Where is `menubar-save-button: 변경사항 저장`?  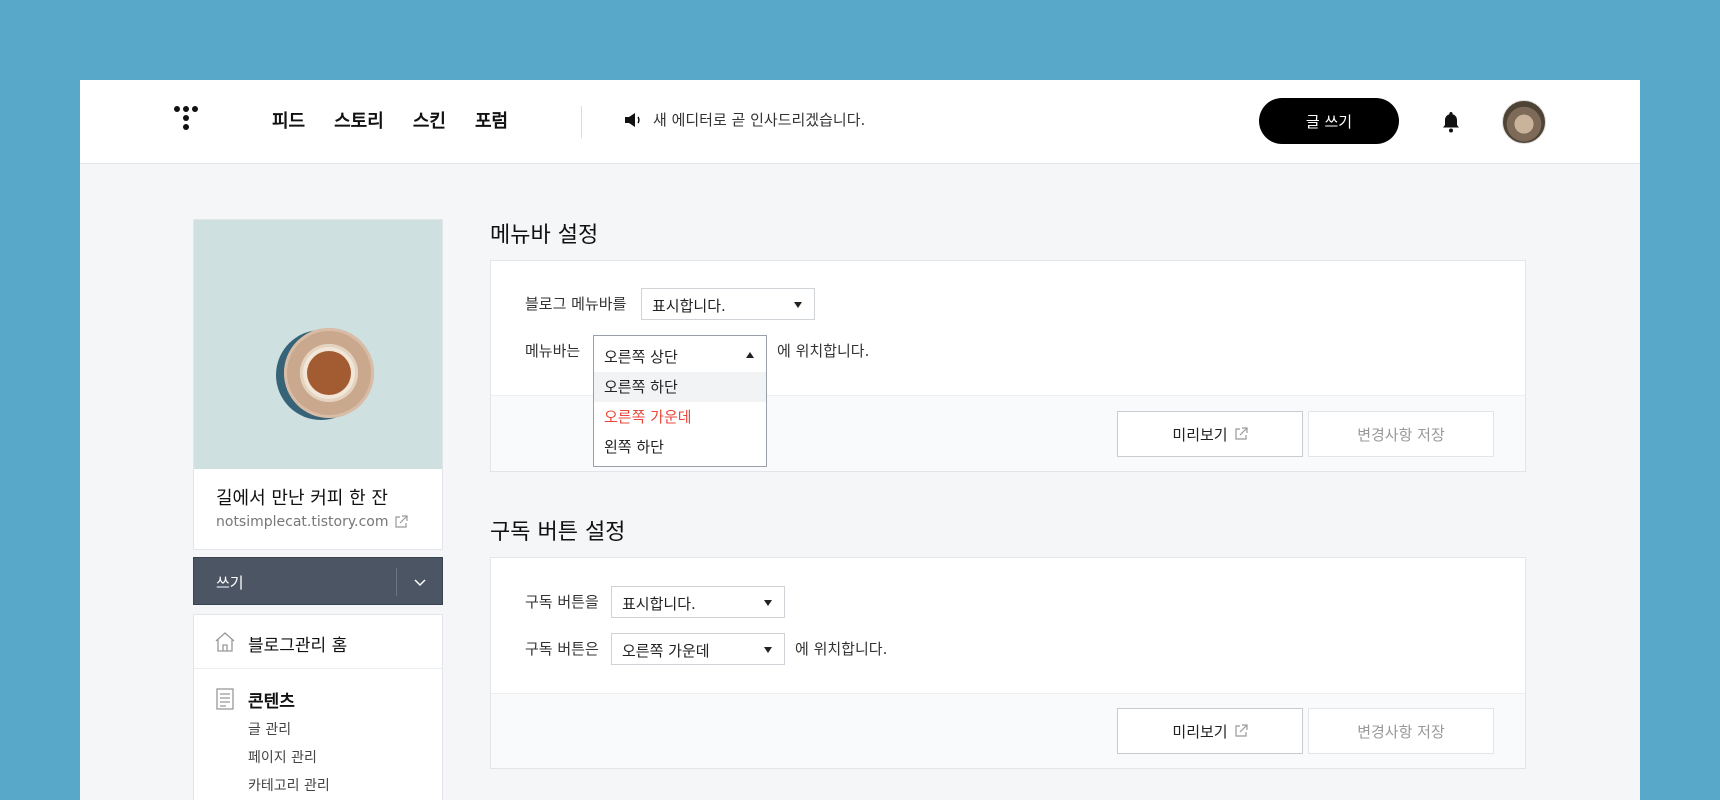
menubar-save-button: 변경사항 저장 is located at coordinates (1401, 434).